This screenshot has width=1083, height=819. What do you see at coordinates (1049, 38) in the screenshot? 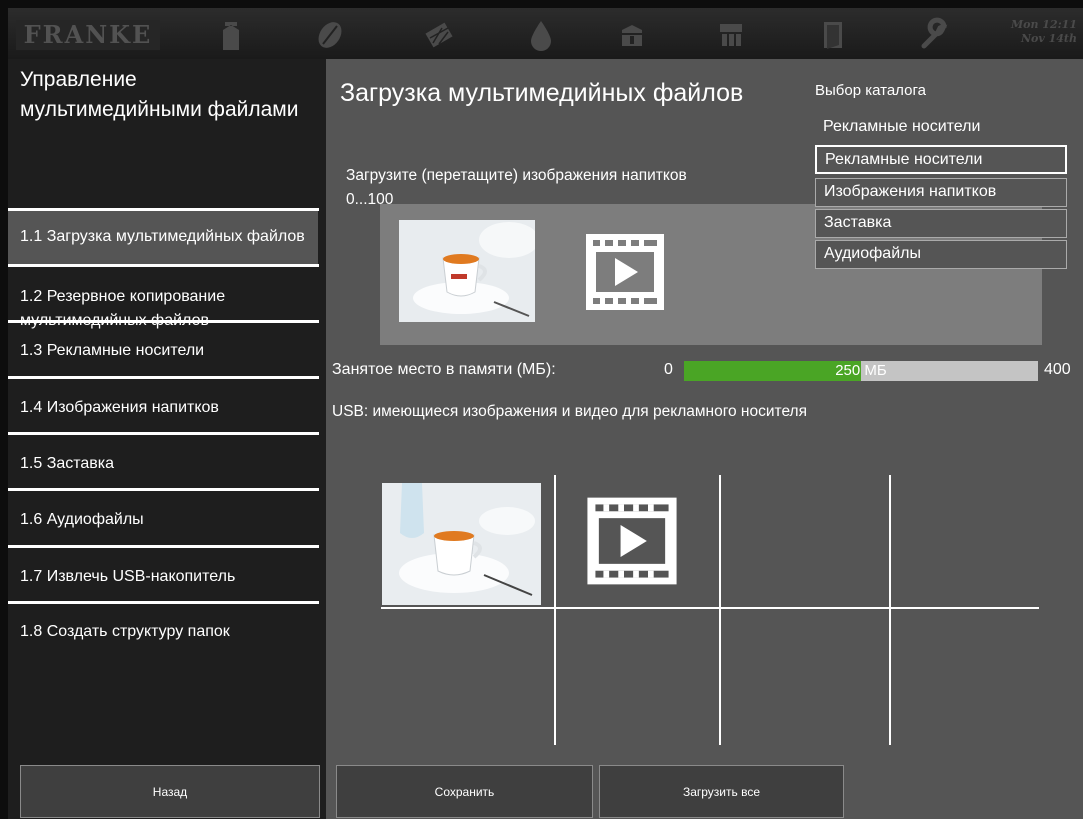
I see `clock-date: Nov 14th` at bounding box center [1049, 38].